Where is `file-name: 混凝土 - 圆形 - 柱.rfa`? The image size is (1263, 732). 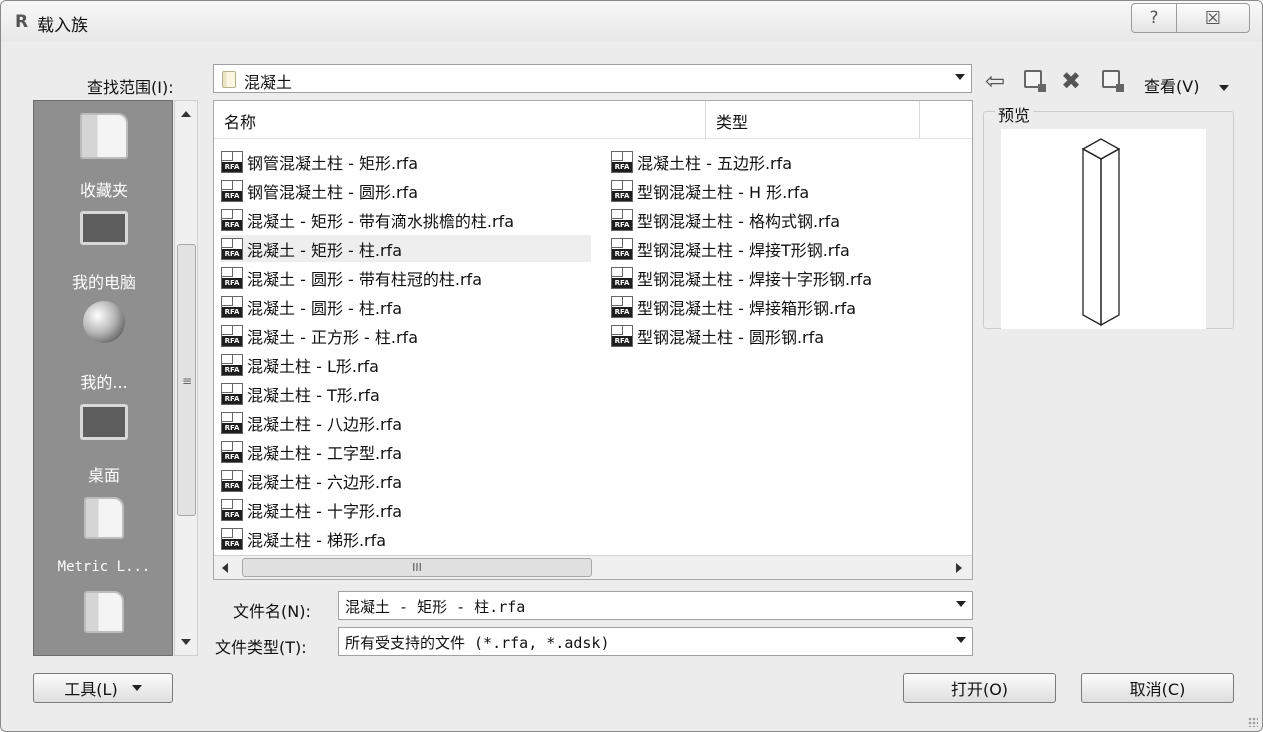
file-name: 混凝土 - 圆形 - 柱.rfa is located at coordinates (324, 308).